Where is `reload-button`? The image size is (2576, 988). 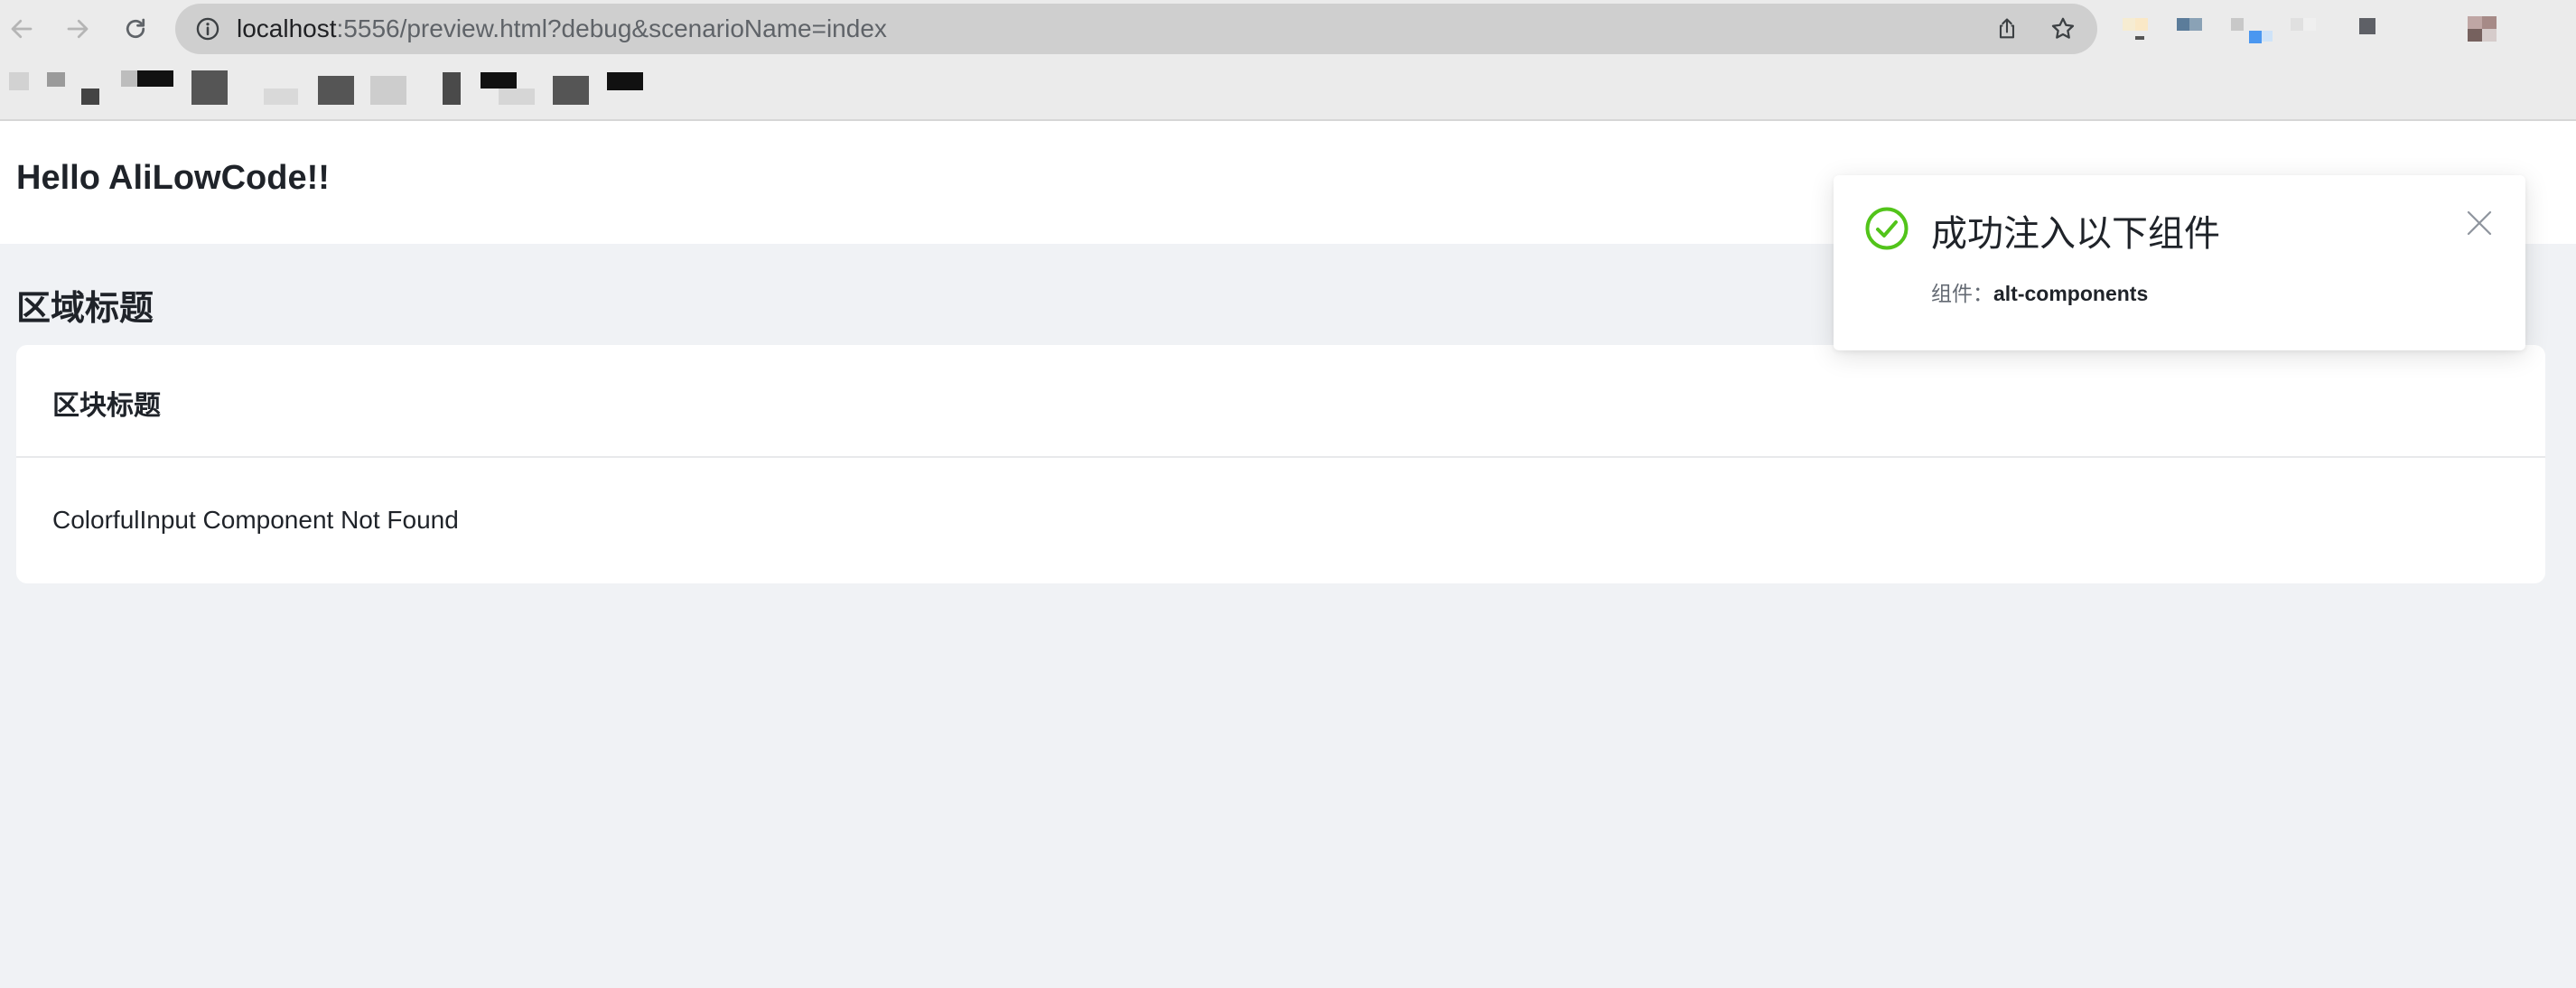 reload-button is located at coordinates (135, 29).